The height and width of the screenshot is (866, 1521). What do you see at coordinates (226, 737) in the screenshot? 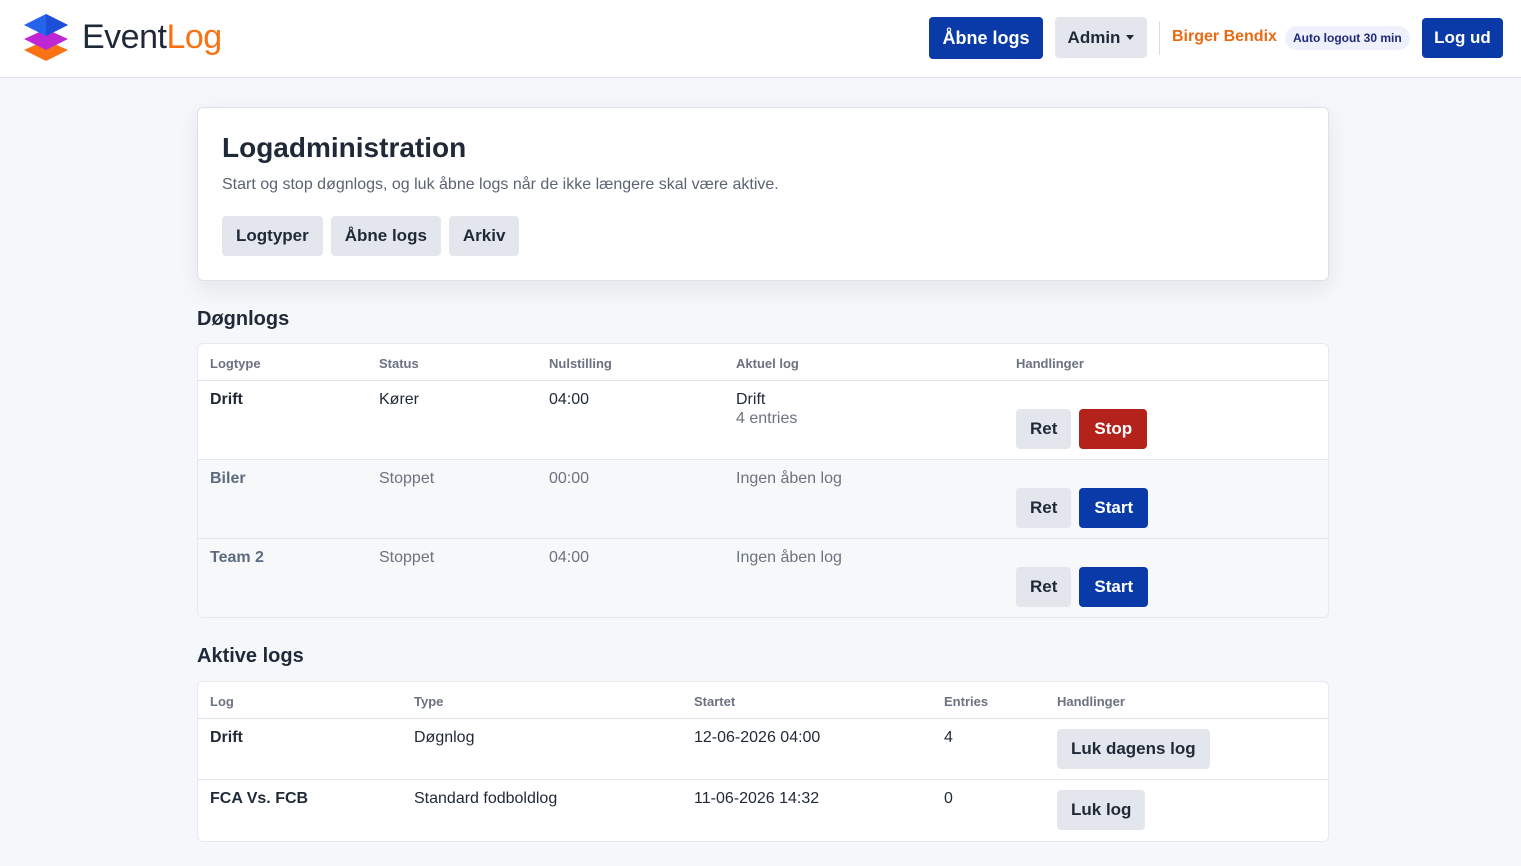
I see `log-name-cell: Drift` at bounding box center [226, 737].